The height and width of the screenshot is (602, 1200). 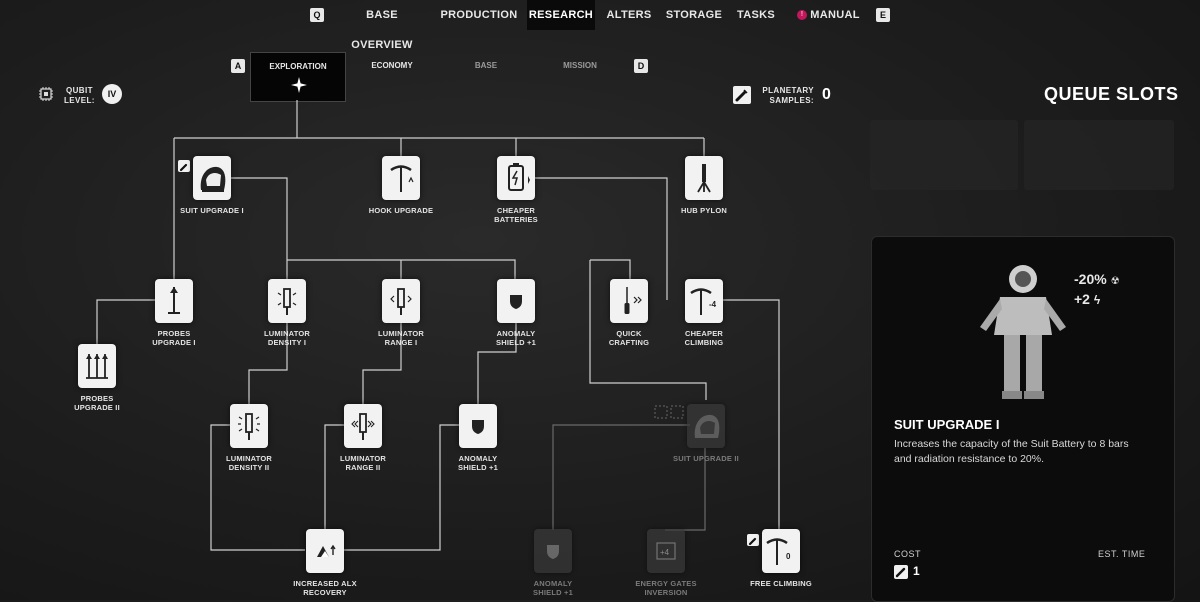 What do you see at coordinates (478, 467) in the screenshot?
I see `node-anomaly-shield-1b-label-2: SHIELD +1` at bounding box center [478, 467].